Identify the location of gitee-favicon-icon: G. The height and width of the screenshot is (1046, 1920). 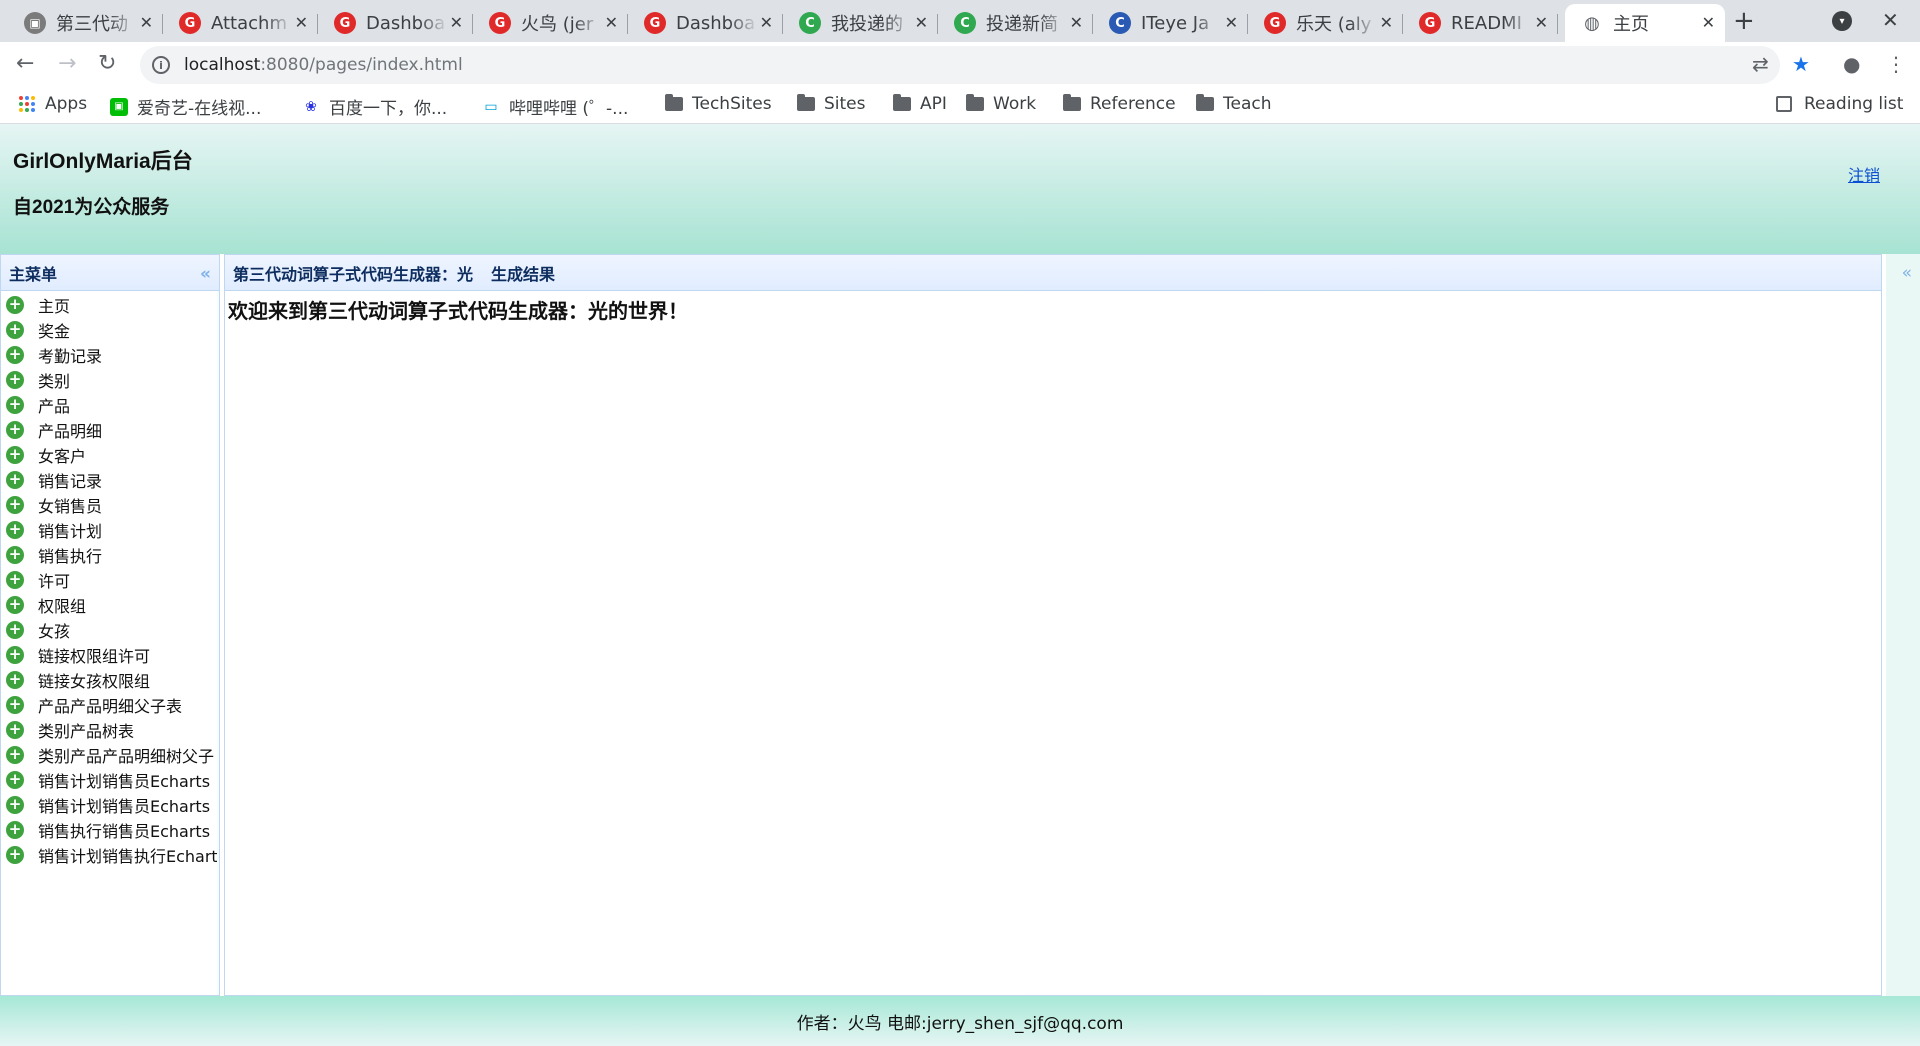
(500, 23).